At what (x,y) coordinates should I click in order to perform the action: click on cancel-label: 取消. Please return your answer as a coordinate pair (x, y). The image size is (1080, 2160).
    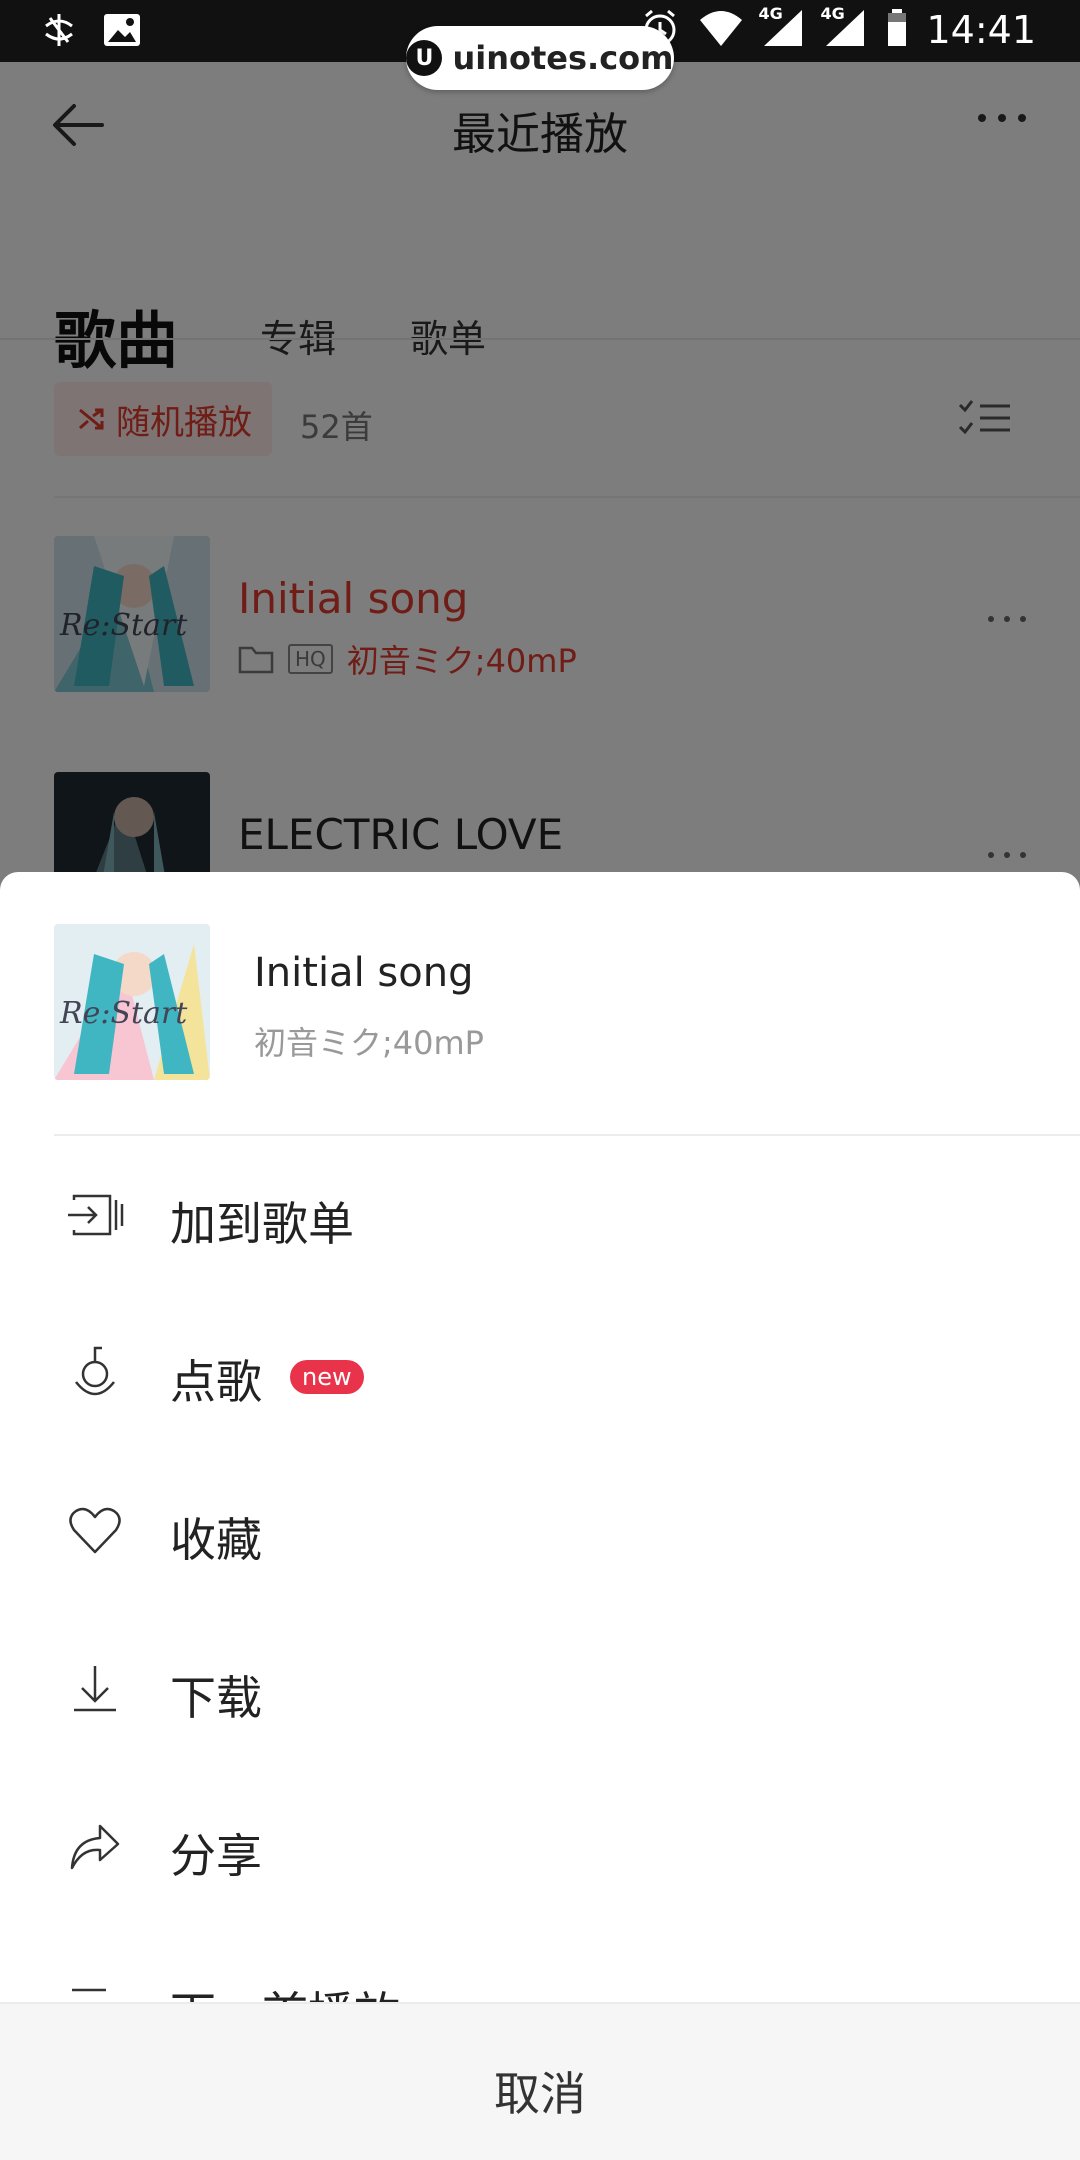
    Looking at the image, I should click on (540, 2094).